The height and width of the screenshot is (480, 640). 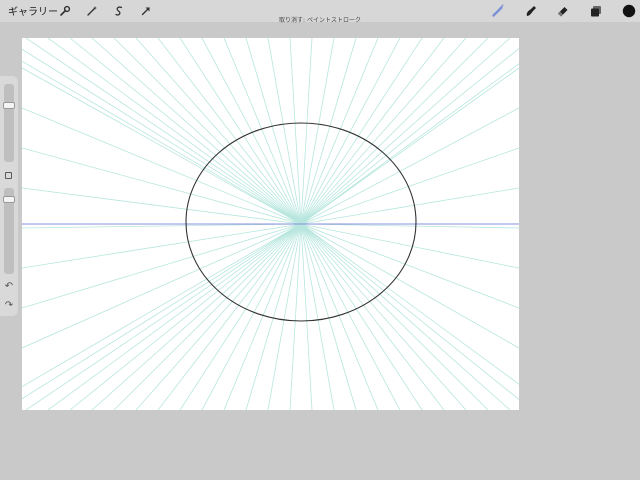 I want to click on modify-button, so click(x=8, y=175).